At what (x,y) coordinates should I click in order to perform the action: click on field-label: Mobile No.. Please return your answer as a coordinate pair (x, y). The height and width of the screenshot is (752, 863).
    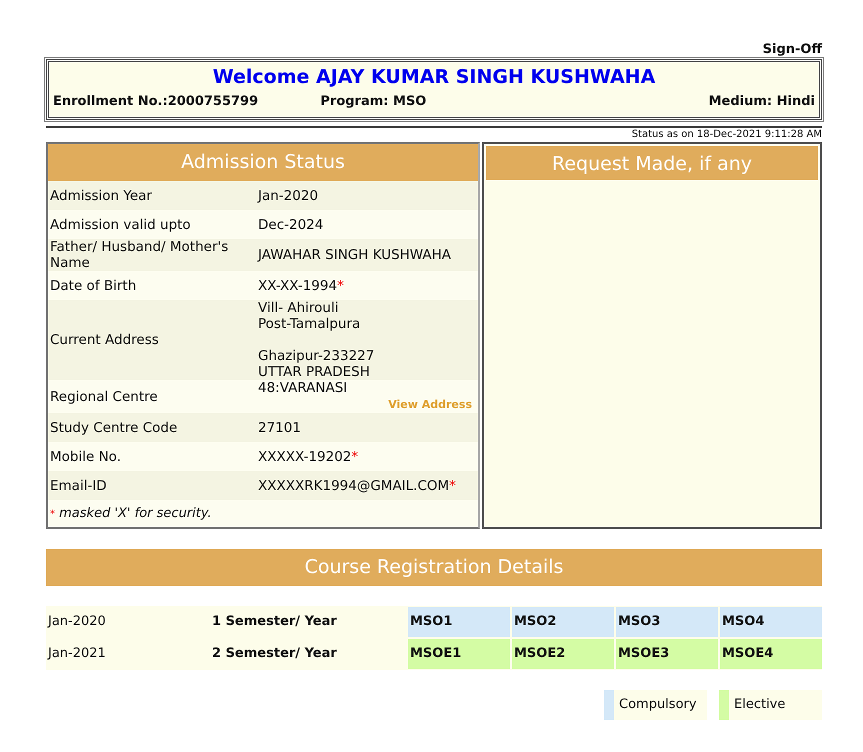
    Looking at the image, I should click on (85, 456).